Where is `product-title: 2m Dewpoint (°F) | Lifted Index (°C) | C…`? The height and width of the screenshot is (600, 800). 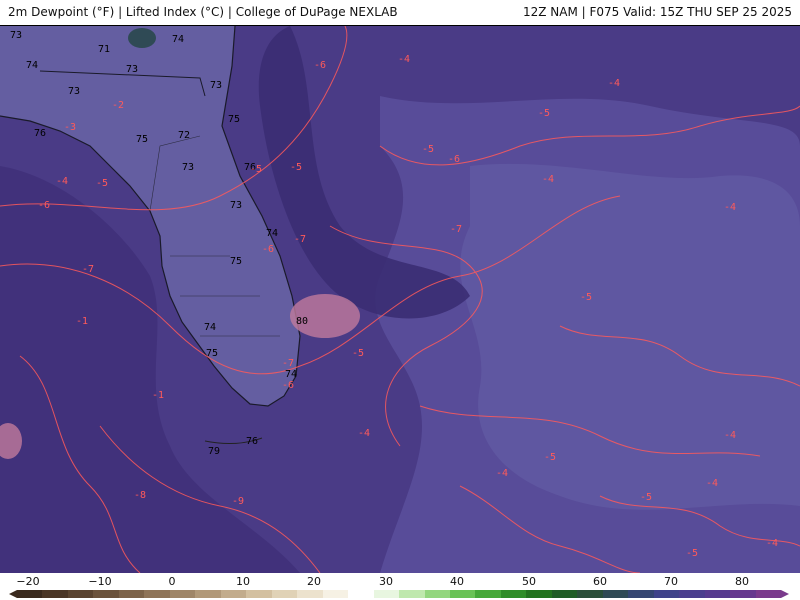
product-title: 2m Dewpoint (°F) | Lifted Index (°C) | C… is located at coordinates (203, 12).